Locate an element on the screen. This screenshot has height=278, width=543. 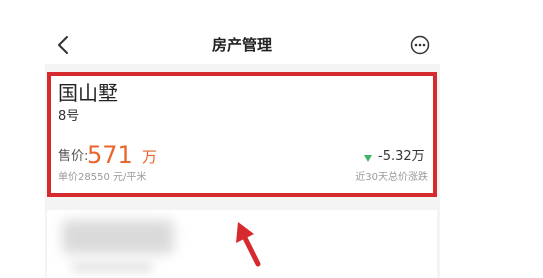
price-unit: 万 is located at coordinates (150, 157).